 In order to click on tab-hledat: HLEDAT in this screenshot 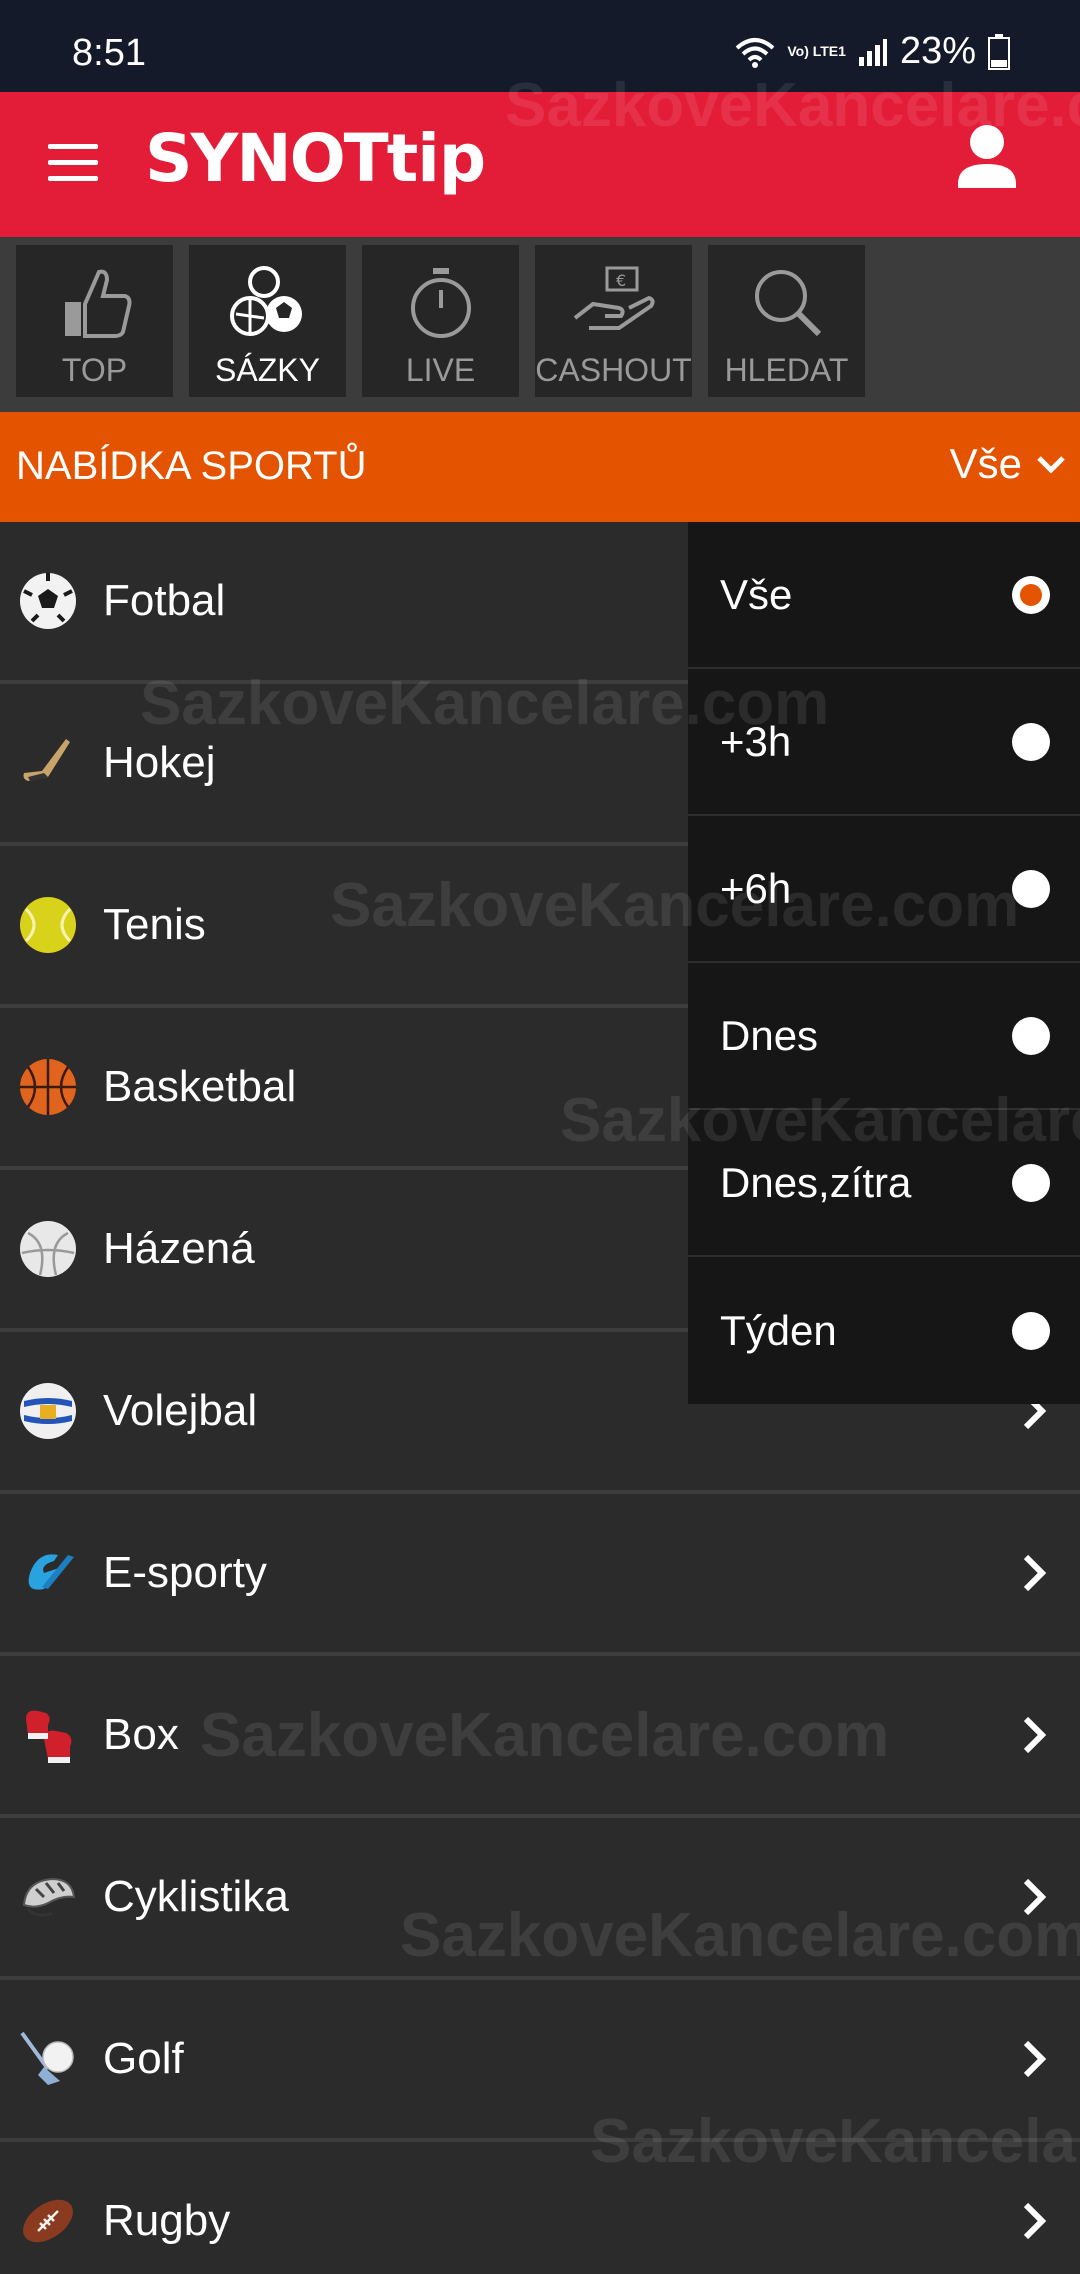, I will do `click(786, 321)`.